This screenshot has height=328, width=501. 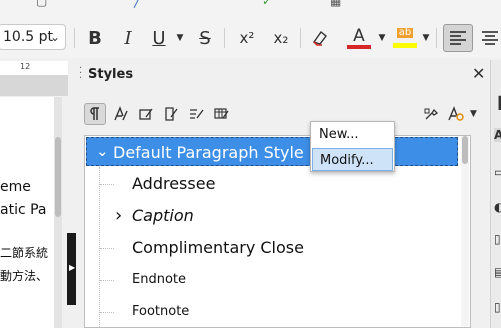 I want to click on design-icon: ▯, so click(x=497, y=307).